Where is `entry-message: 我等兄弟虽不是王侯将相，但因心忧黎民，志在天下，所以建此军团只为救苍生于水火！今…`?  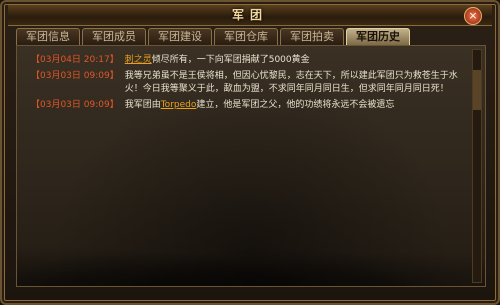 entry-message: 我等兄弟虽不是王侯将相，但因心忧黎民，志在天下，所以建此军团只为救苍生于水火！今… is located at coordinates (291, 82).